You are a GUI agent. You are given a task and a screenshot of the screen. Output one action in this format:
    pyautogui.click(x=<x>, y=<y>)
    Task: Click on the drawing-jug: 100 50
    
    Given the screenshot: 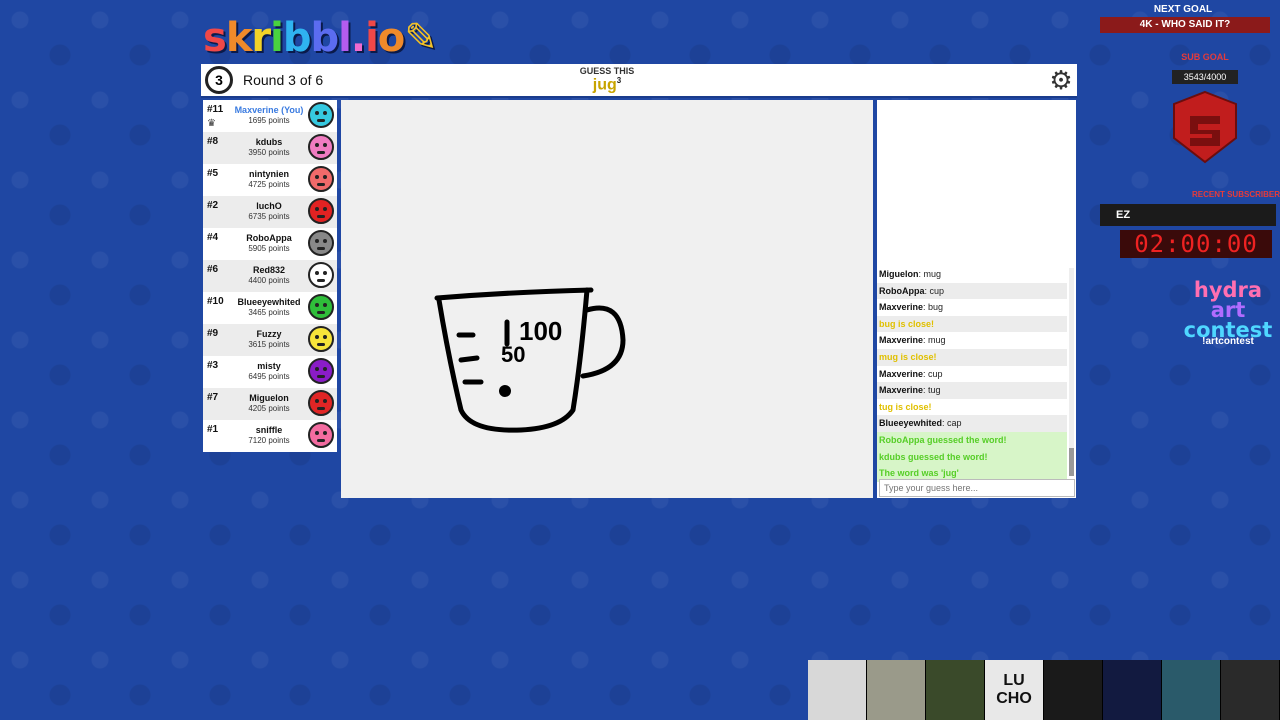 What is the action you would take?
    pyautogui.click(x=530, y=360)
    